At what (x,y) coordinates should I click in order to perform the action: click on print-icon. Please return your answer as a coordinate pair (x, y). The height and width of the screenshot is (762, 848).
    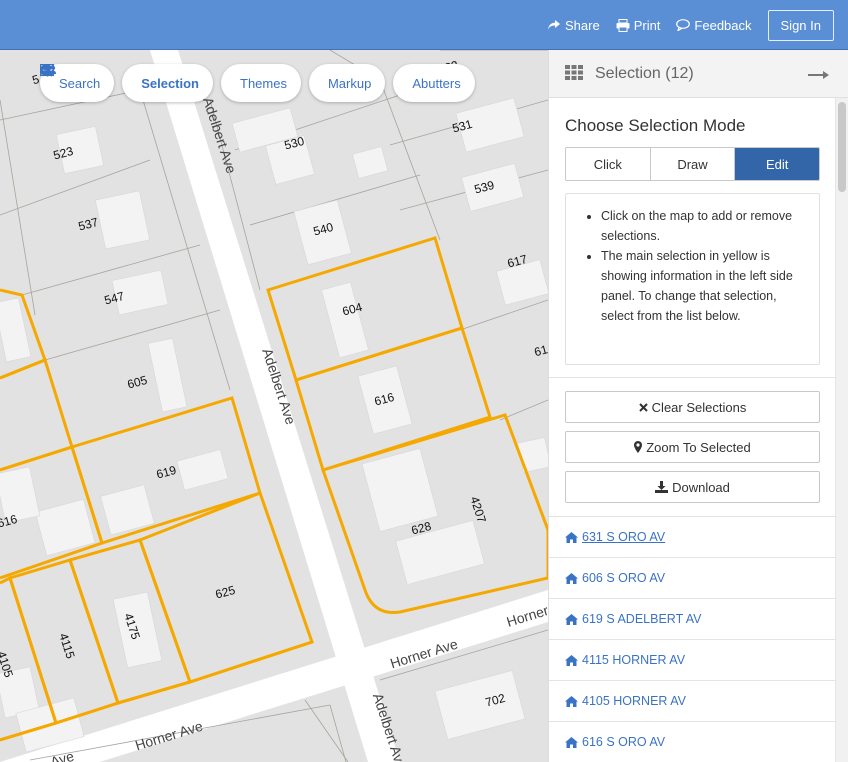
    Looking at the image, I should click on (623, 25).